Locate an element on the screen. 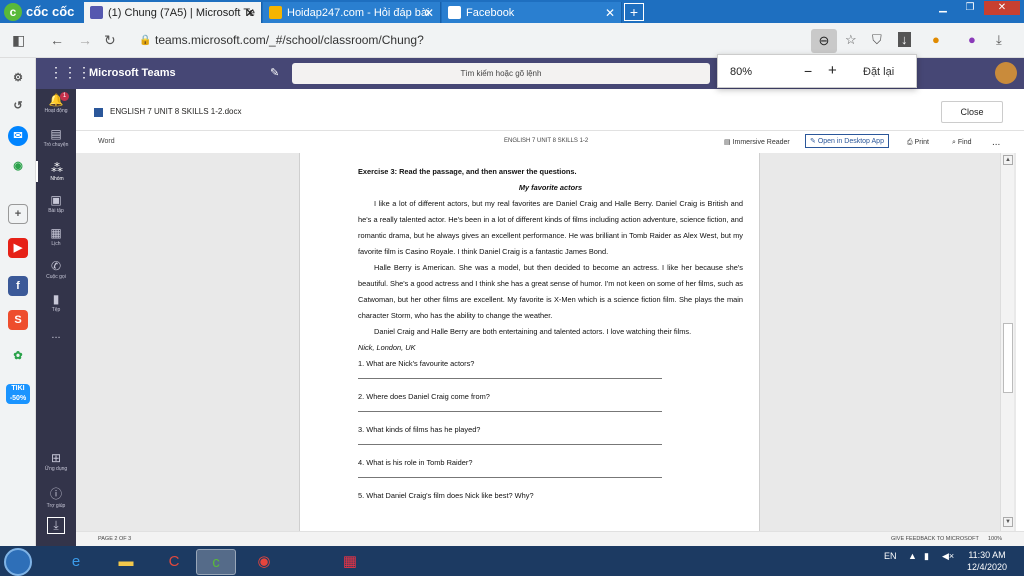  save-icon: ⤓ is located at coordinates (999, 40).